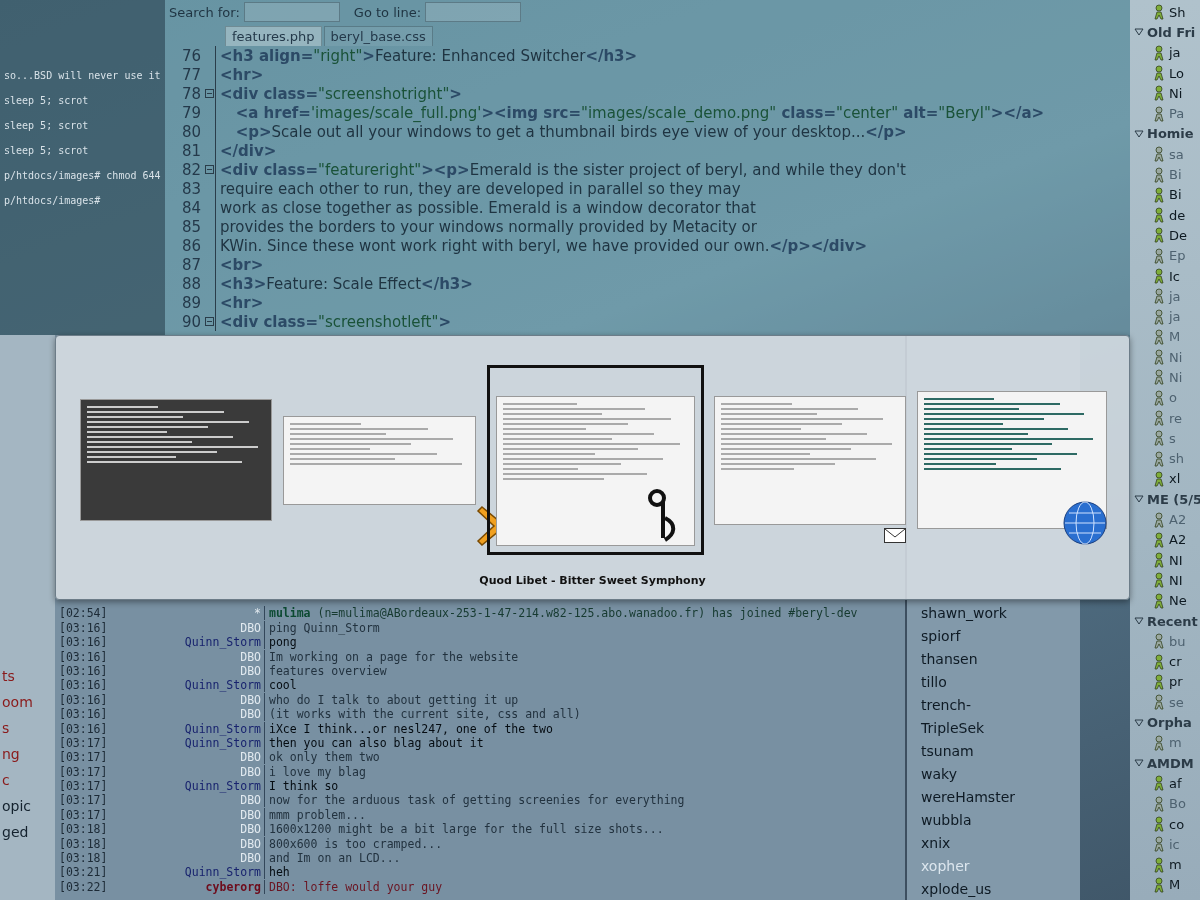 Image resolution: width=1200 pixels, height=900 pixels. What do you see at coordinates (1000, 819) in the screenshot?
I see `user-item: wubbla` at bounding box center [1000, 819].